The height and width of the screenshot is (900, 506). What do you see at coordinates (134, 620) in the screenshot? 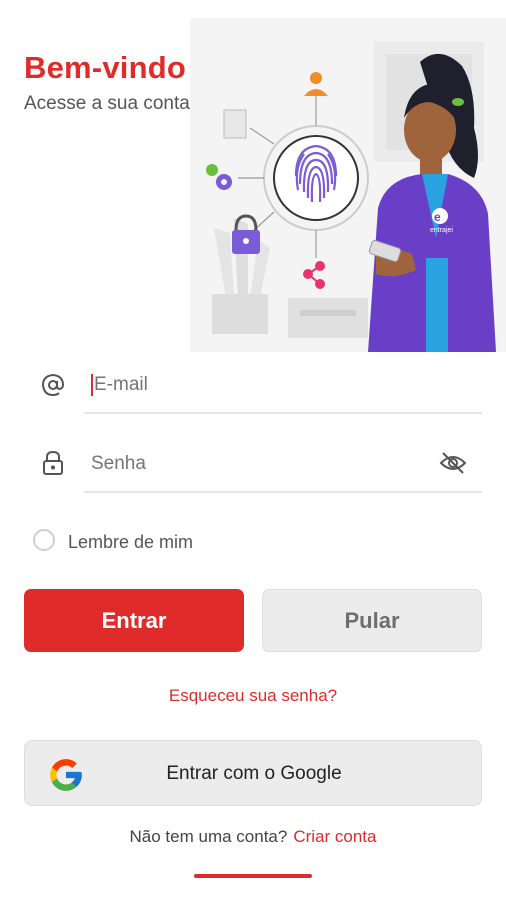
I see `login-button: Entrar` at bounding box center [134, 620].